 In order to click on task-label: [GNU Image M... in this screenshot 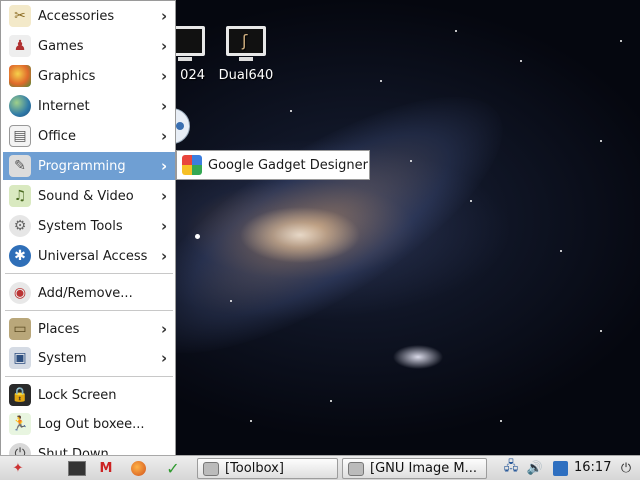, I will do `click(423, 468)`.